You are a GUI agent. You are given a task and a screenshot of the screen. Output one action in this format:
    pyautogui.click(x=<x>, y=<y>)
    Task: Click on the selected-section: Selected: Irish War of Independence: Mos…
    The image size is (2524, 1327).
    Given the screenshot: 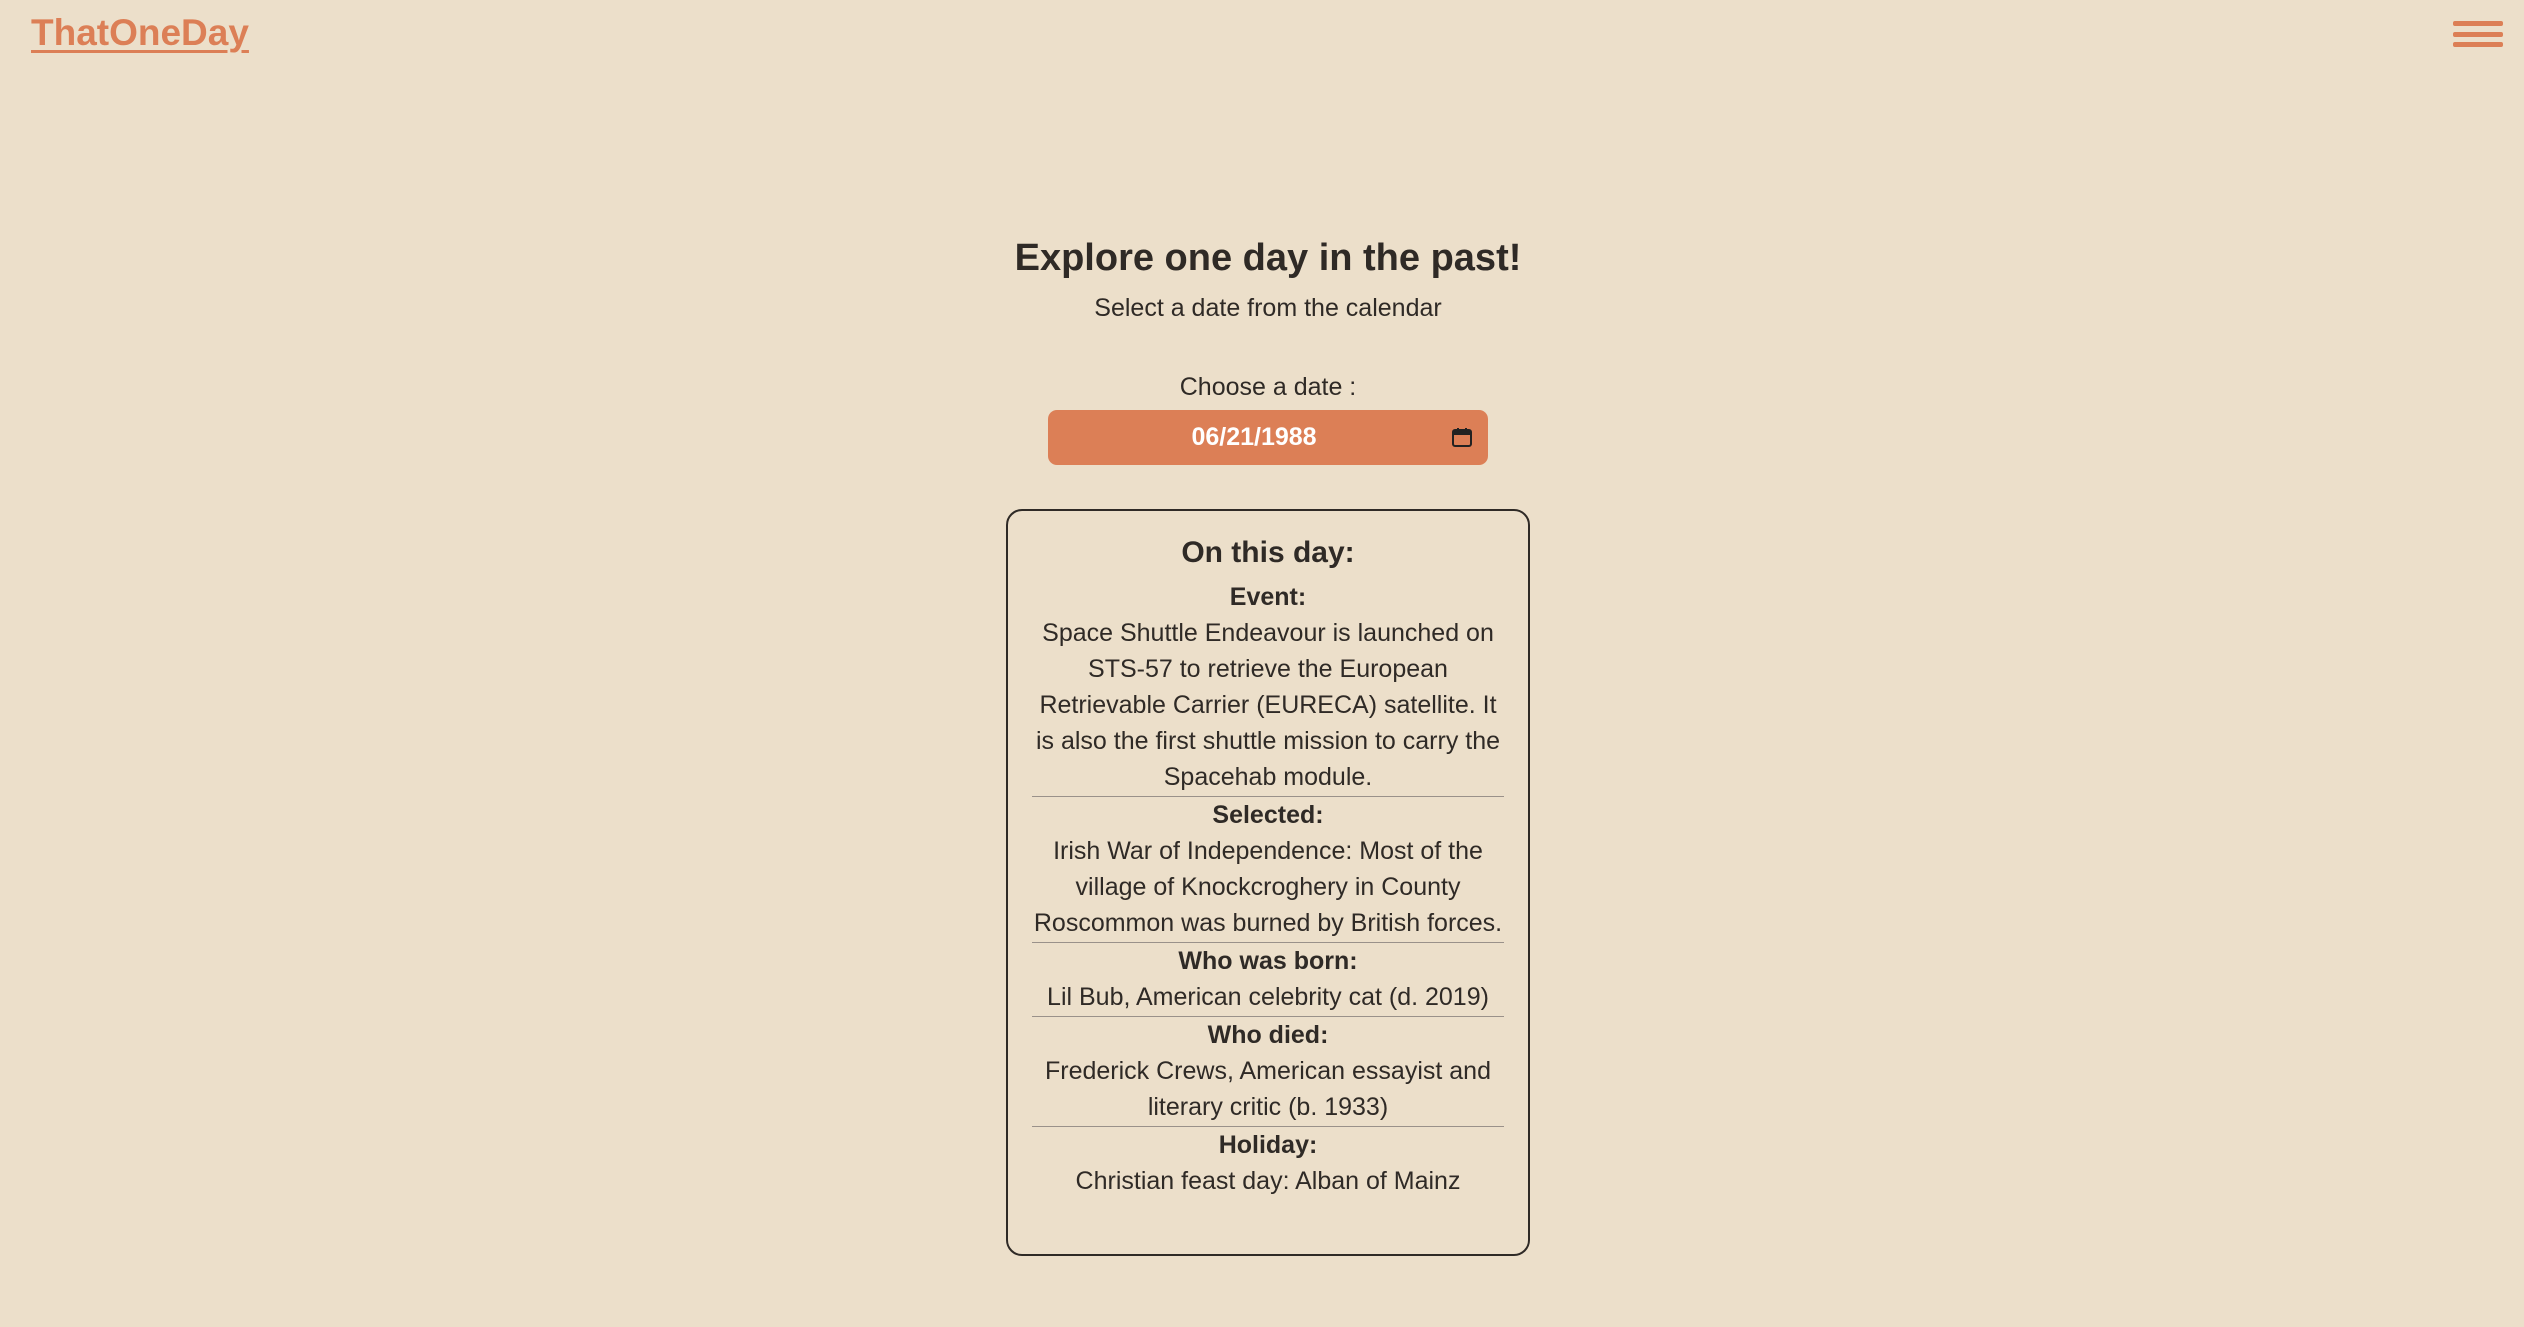 What is the action you would take?
    pyautogui.click(x=1268, y=870)
    